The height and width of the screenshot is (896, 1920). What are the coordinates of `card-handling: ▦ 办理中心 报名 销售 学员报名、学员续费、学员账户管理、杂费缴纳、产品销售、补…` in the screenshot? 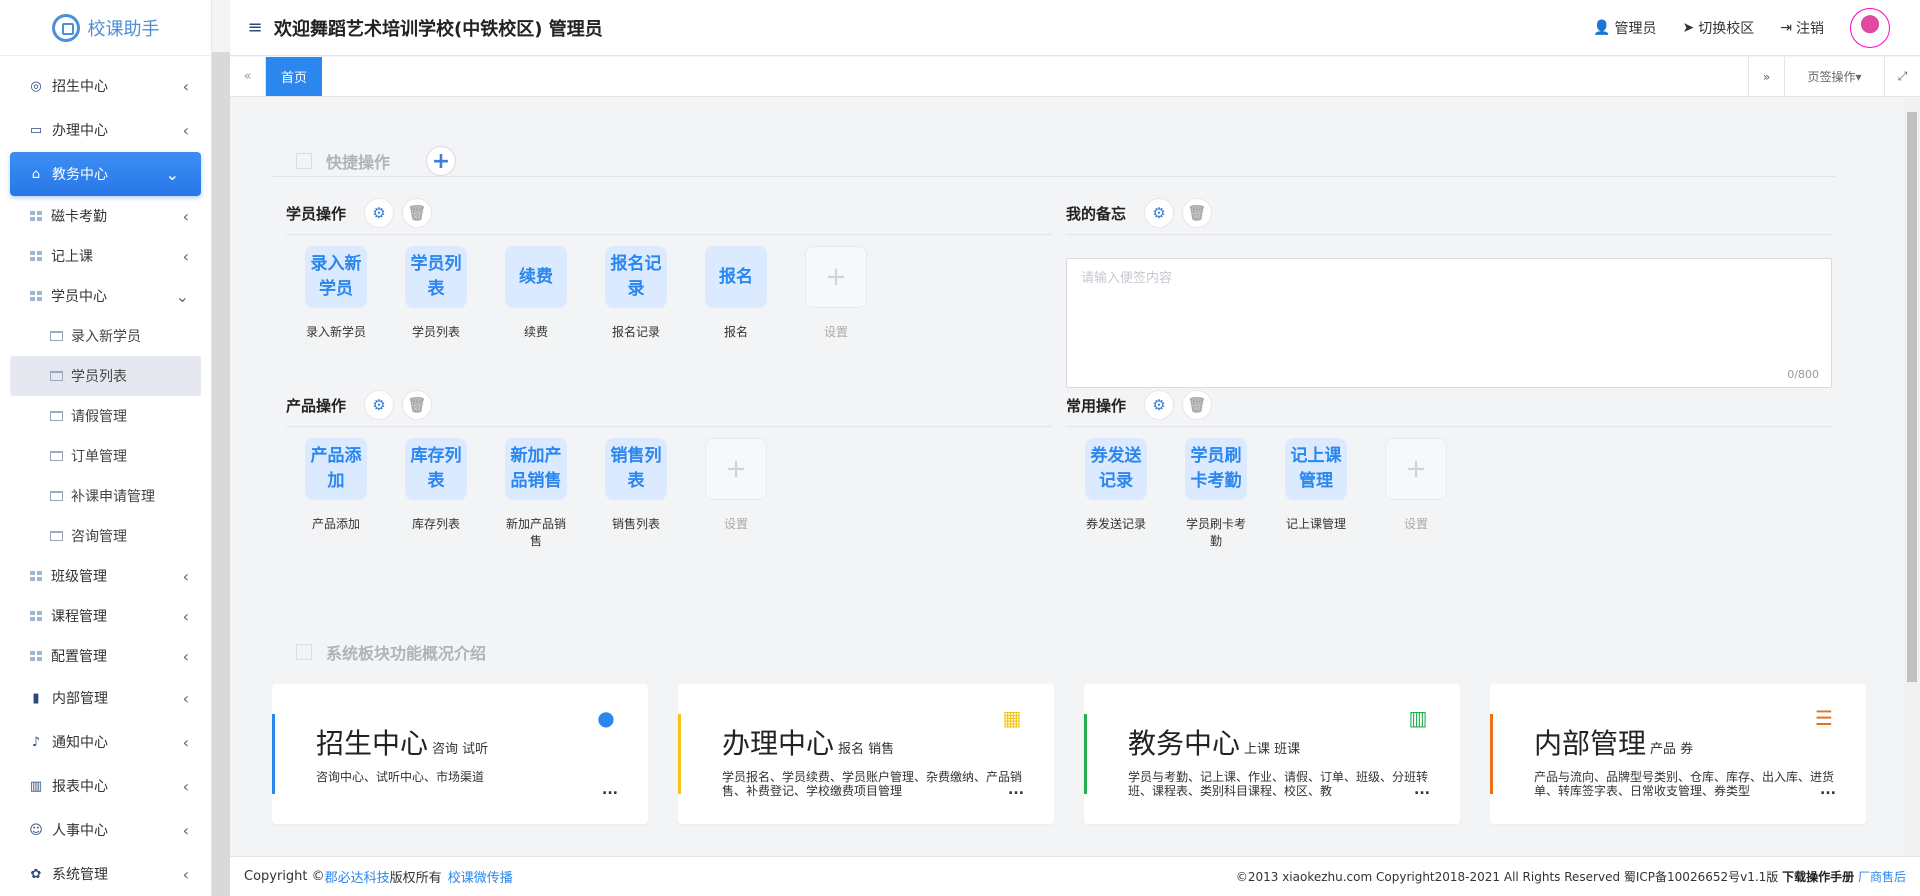 It's located at (866, 754).